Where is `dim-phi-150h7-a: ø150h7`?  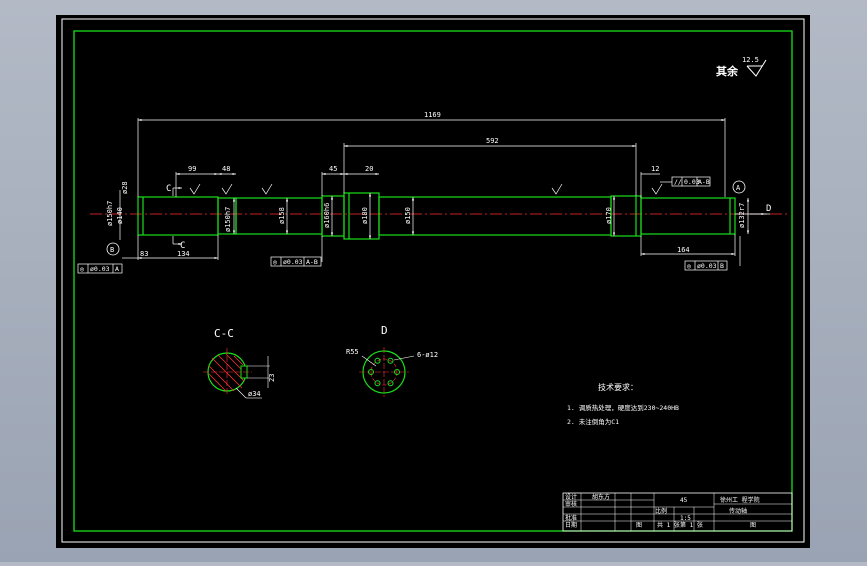
dim-phi-150h7-a: ø150h7 is located at coordinates (110, 213).